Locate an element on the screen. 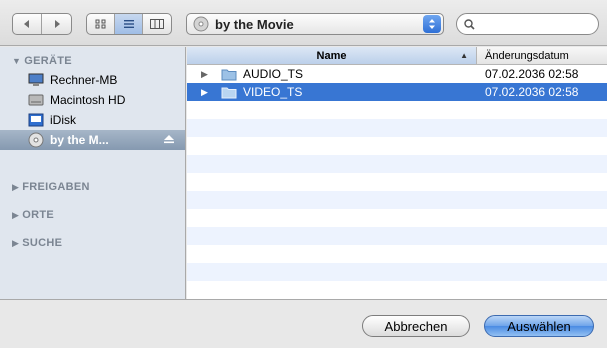  column-view-button is located at coordinates (157, 24).